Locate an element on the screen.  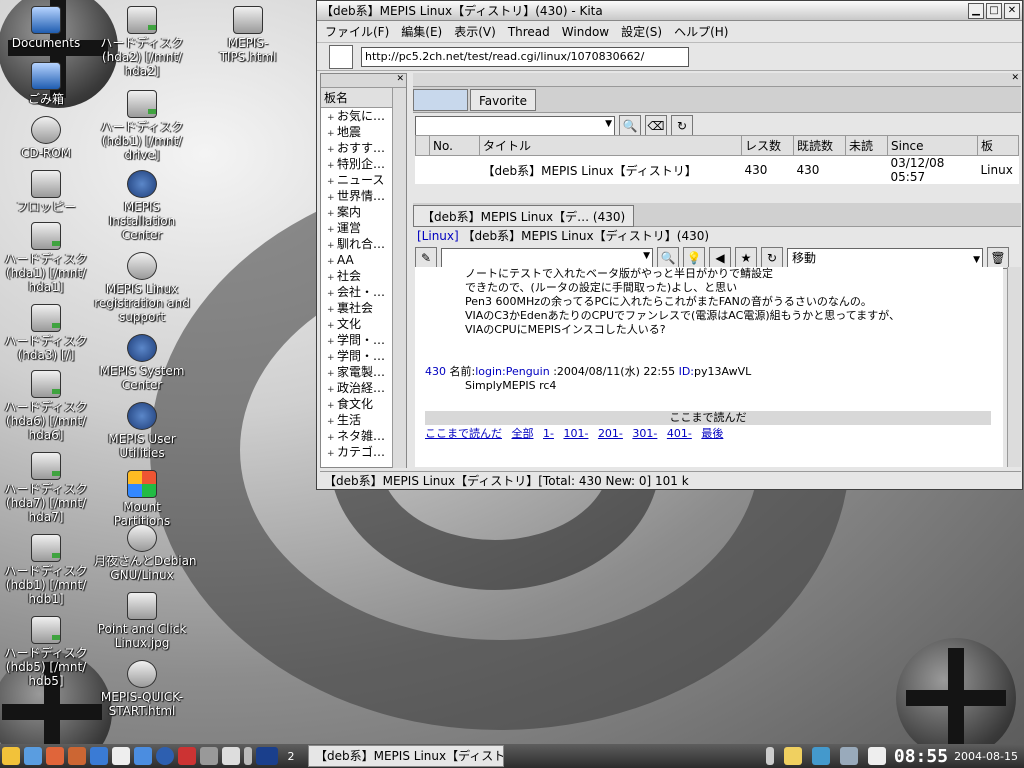
menu-thread: Thread is located at coordinates (529, 32).